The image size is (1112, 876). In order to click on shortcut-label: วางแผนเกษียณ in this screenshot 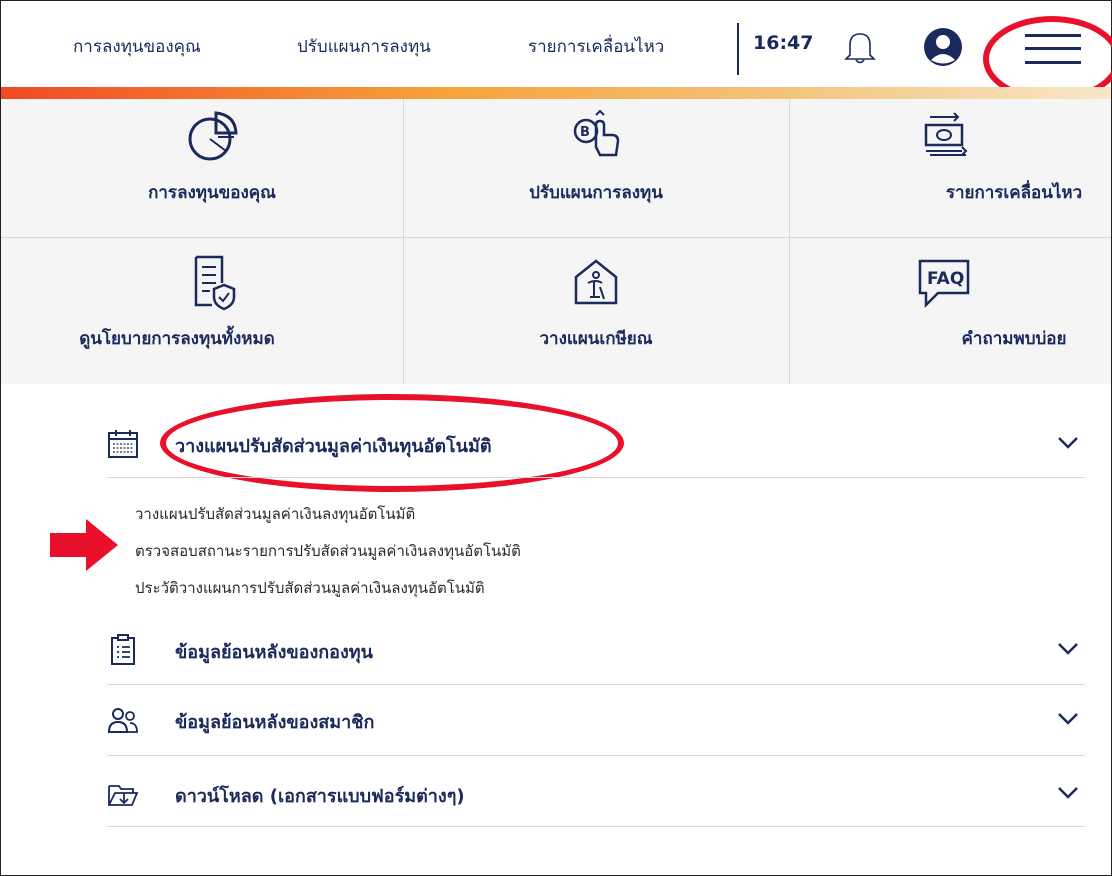, I will do `click(596, 339)`.